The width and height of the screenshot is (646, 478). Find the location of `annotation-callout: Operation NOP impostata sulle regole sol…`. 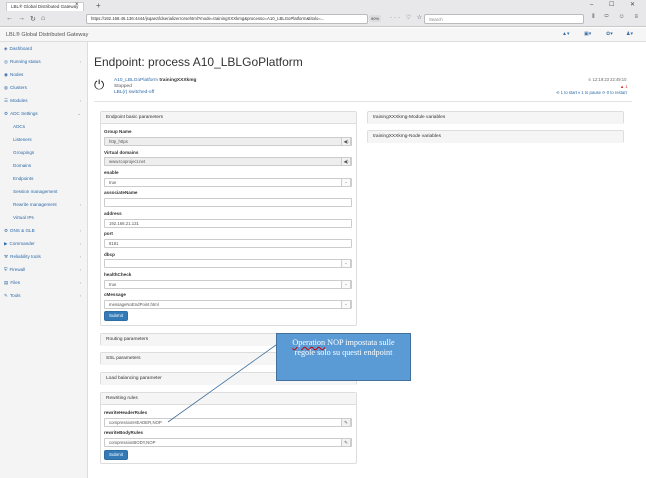

annotation-callout: Operation NOP impostata sulle regole sol… is located at coordinates (343, 357).